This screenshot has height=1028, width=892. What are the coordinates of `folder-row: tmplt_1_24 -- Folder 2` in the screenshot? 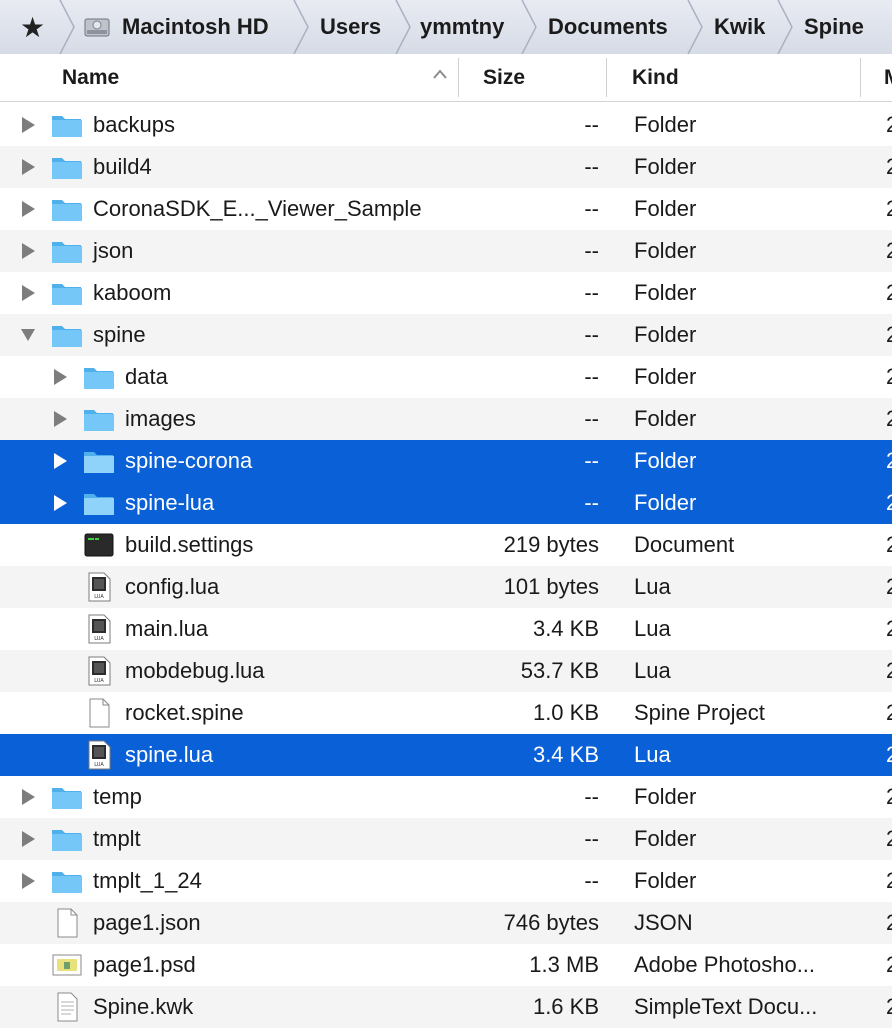 It's located at (446, 881).